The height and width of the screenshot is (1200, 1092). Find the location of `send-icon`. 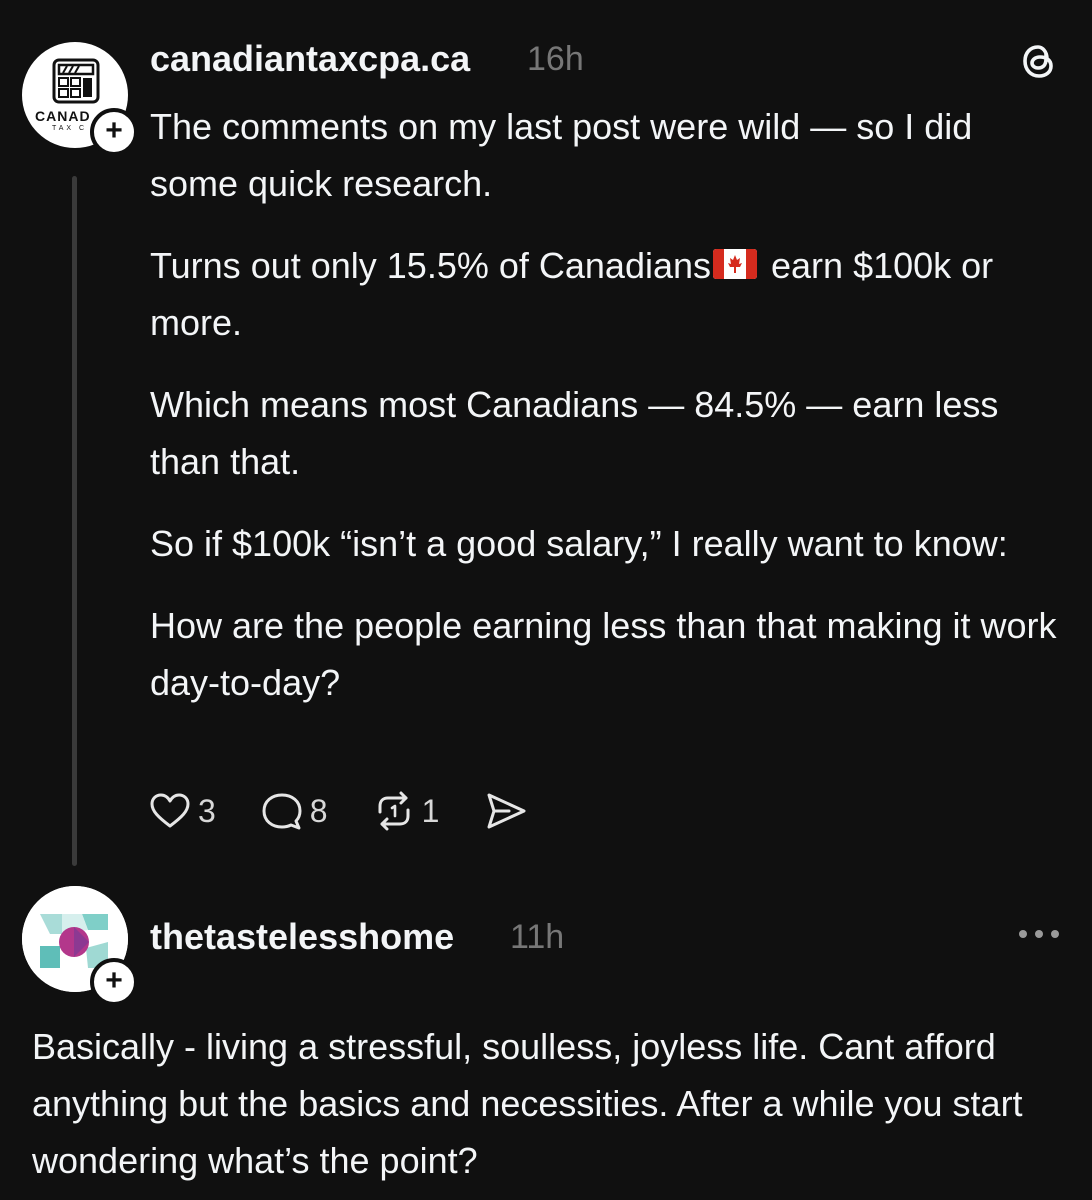

send-icon is located at coordinates (506, 811).